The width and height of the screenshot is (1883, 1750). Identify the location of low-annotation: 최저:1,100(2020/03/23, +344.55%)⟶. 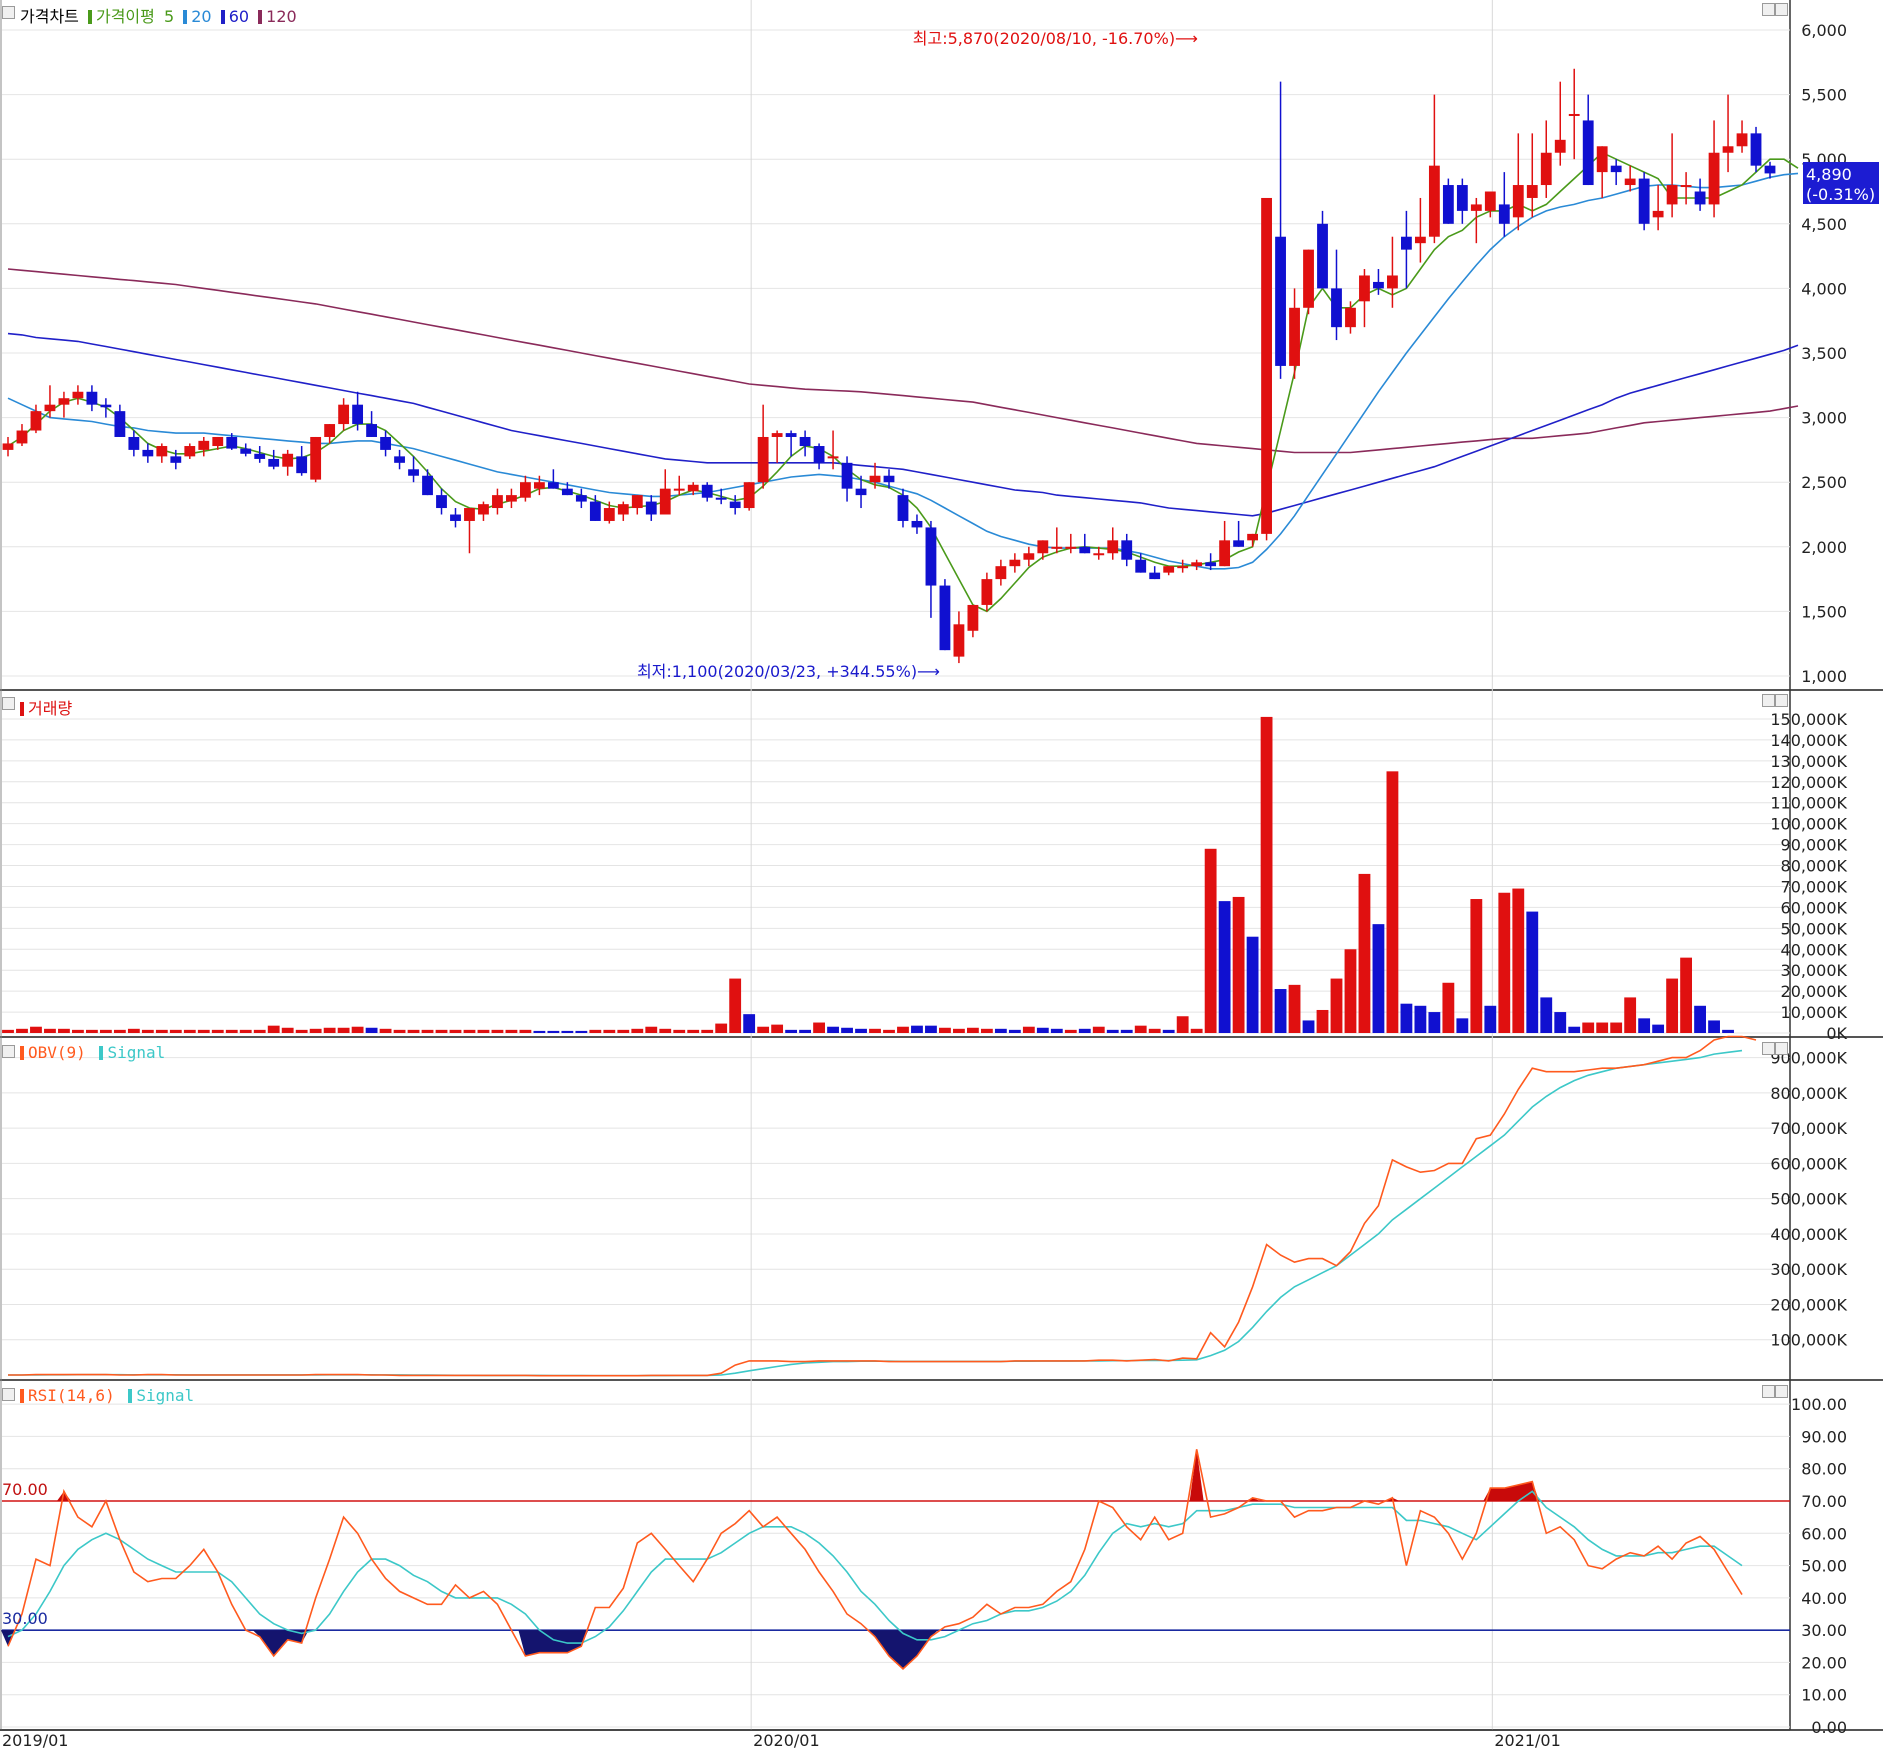
(788, 671).